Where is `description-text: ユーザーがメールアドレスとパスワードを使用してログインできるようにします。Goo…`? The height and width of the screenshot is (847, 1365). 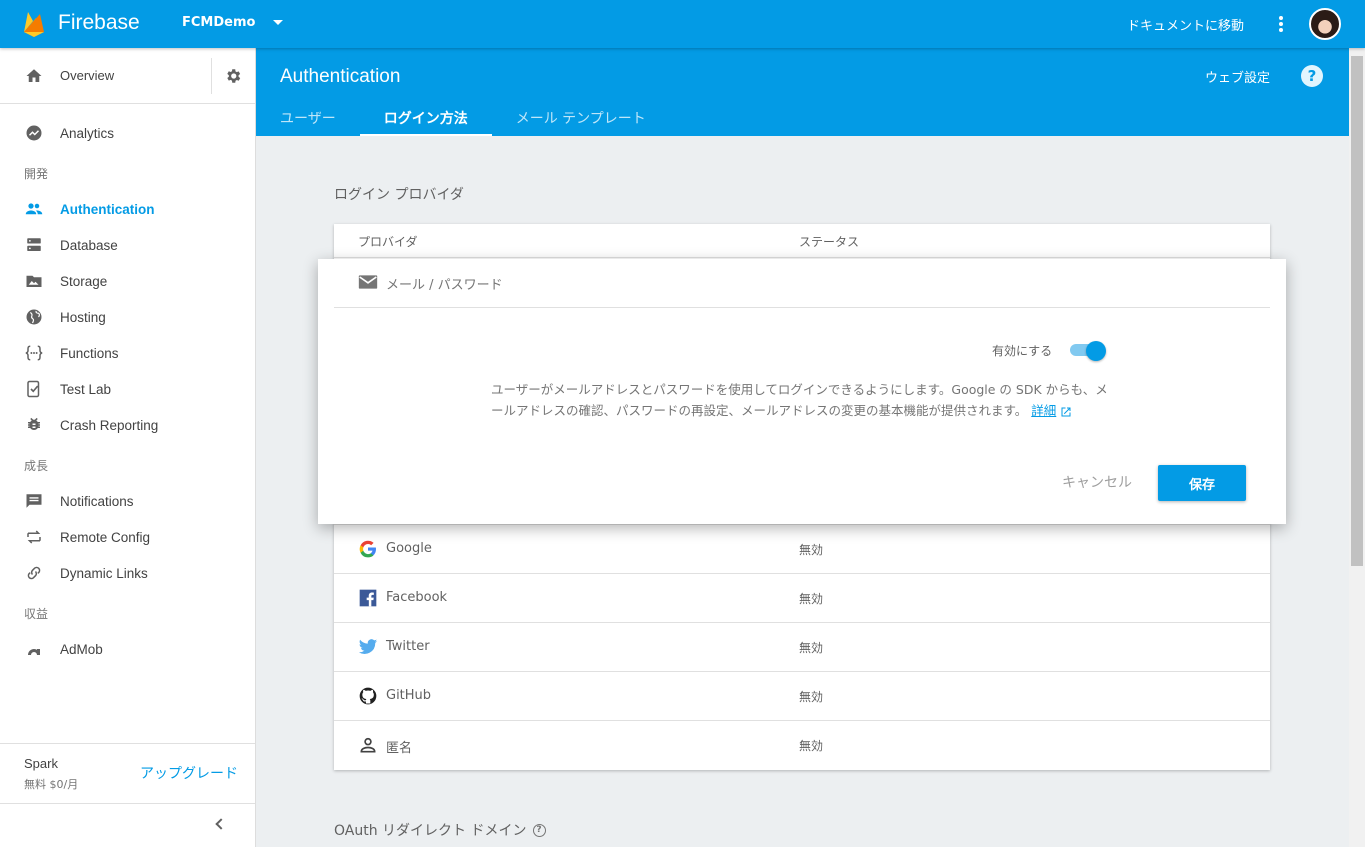
description-text: ユーザーがメールアドレスとパスワードを使用してログインできるようにします。Goo… is located at coordinates (799, 400).